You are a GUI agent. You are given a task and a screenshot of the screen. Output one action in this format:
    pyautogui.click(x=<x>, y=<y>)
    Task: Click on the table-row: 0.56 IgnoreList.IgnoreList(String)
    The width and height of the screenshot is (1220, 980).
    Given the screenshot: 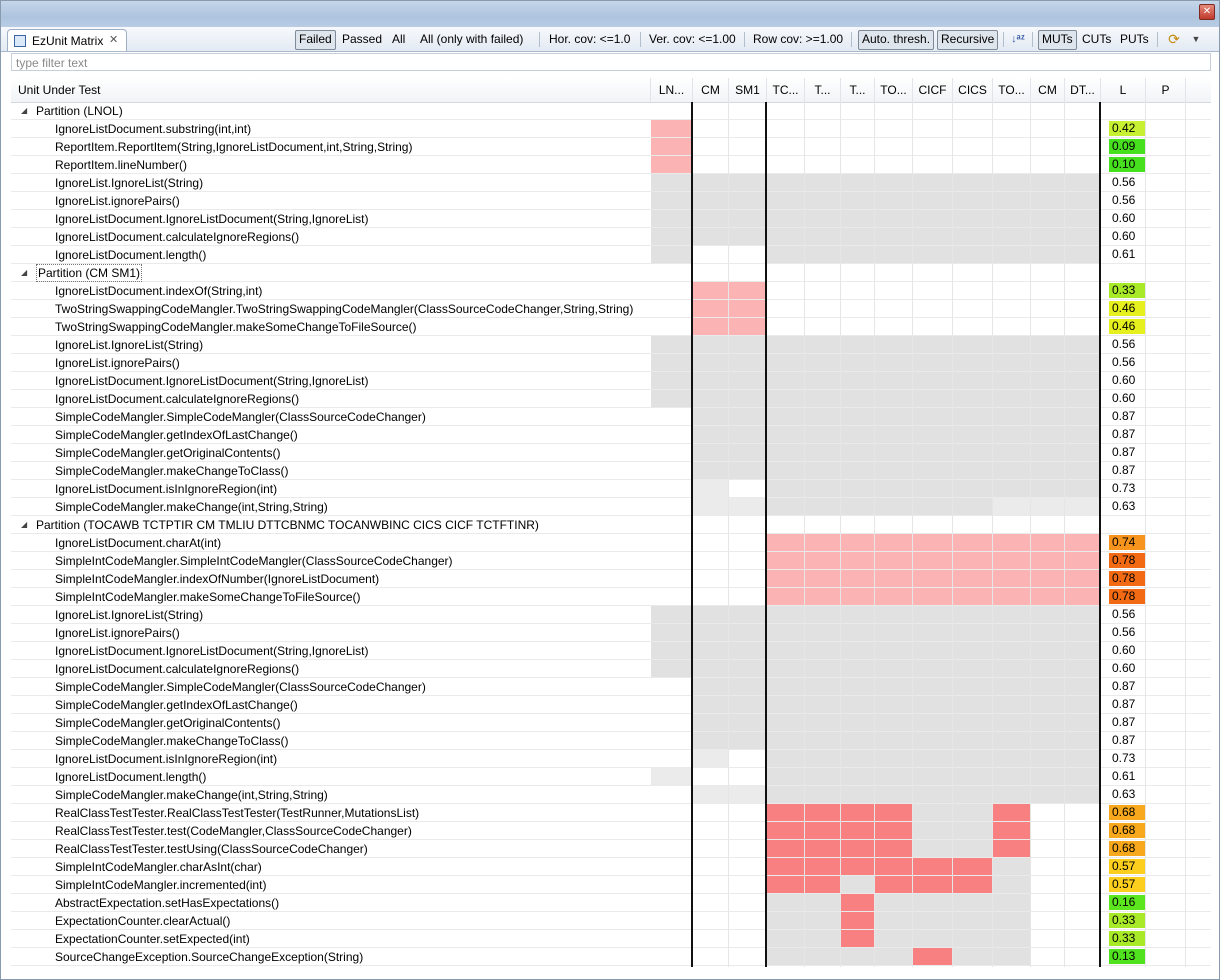 What is the action you would take?
    pyautogui.click(x=611, y=345)
    